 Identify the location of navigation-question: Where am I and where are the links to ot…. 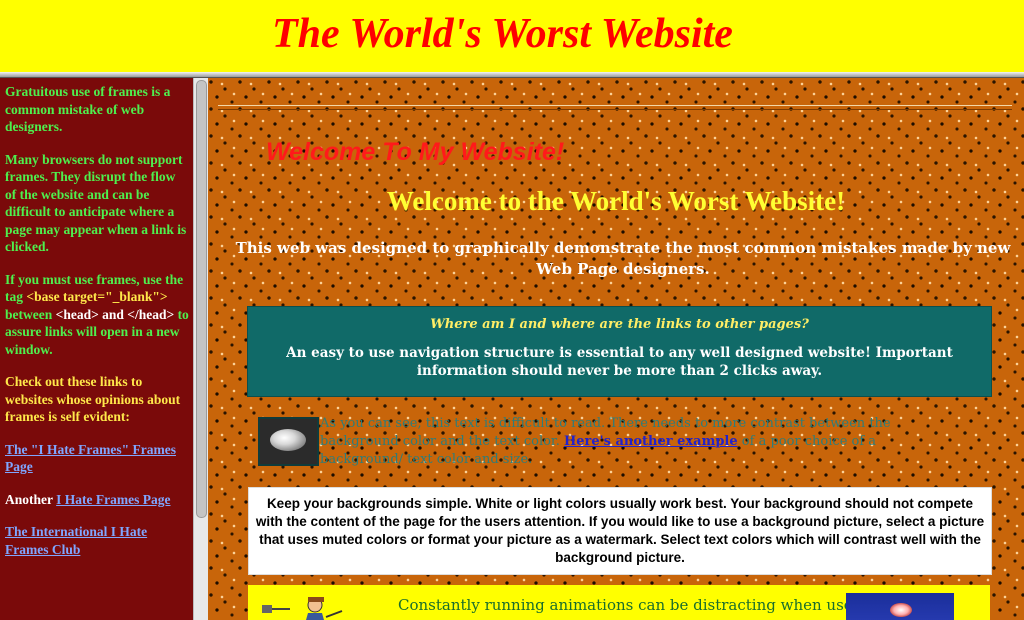
(619, 324).